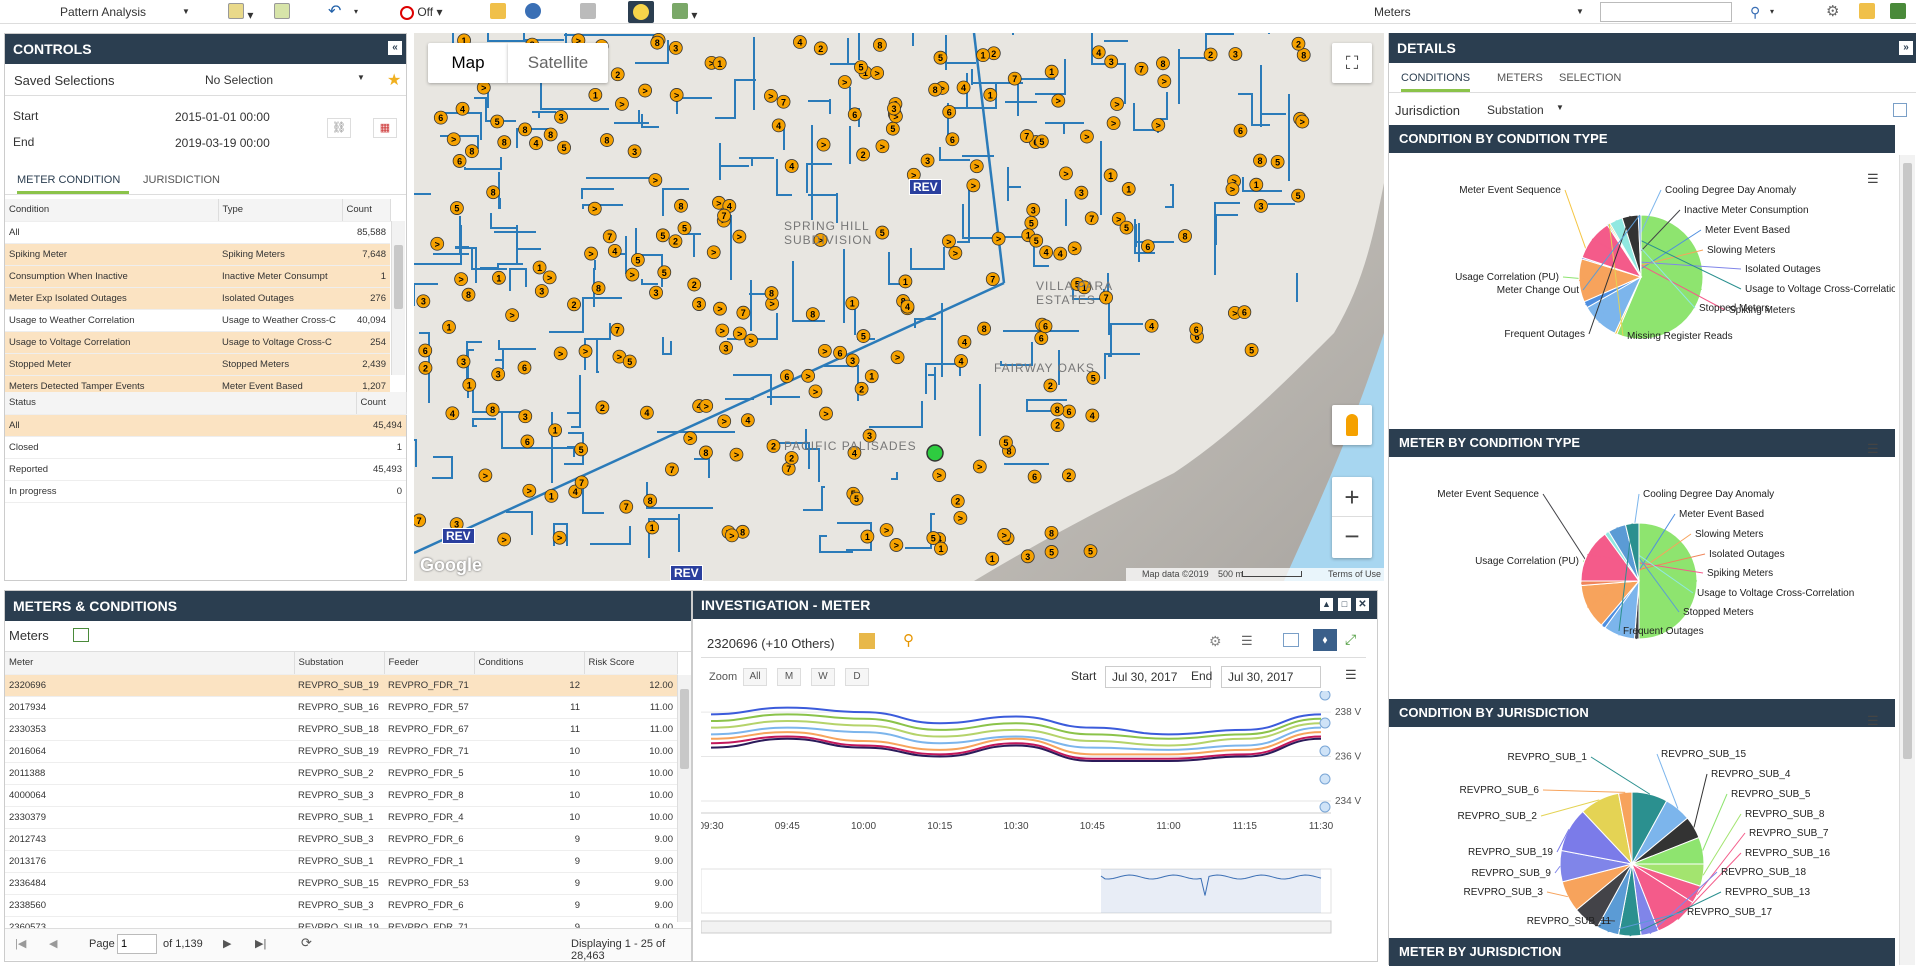 Image resolution: width=1916 pixels, height=971 pixels. I want to click on search-input, so click(1666, 12).